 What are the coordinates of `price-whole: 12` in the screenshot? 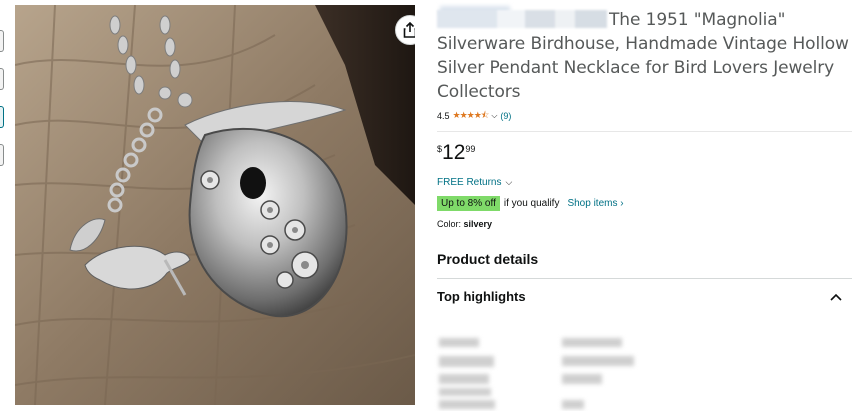 It's located at (454, 152).